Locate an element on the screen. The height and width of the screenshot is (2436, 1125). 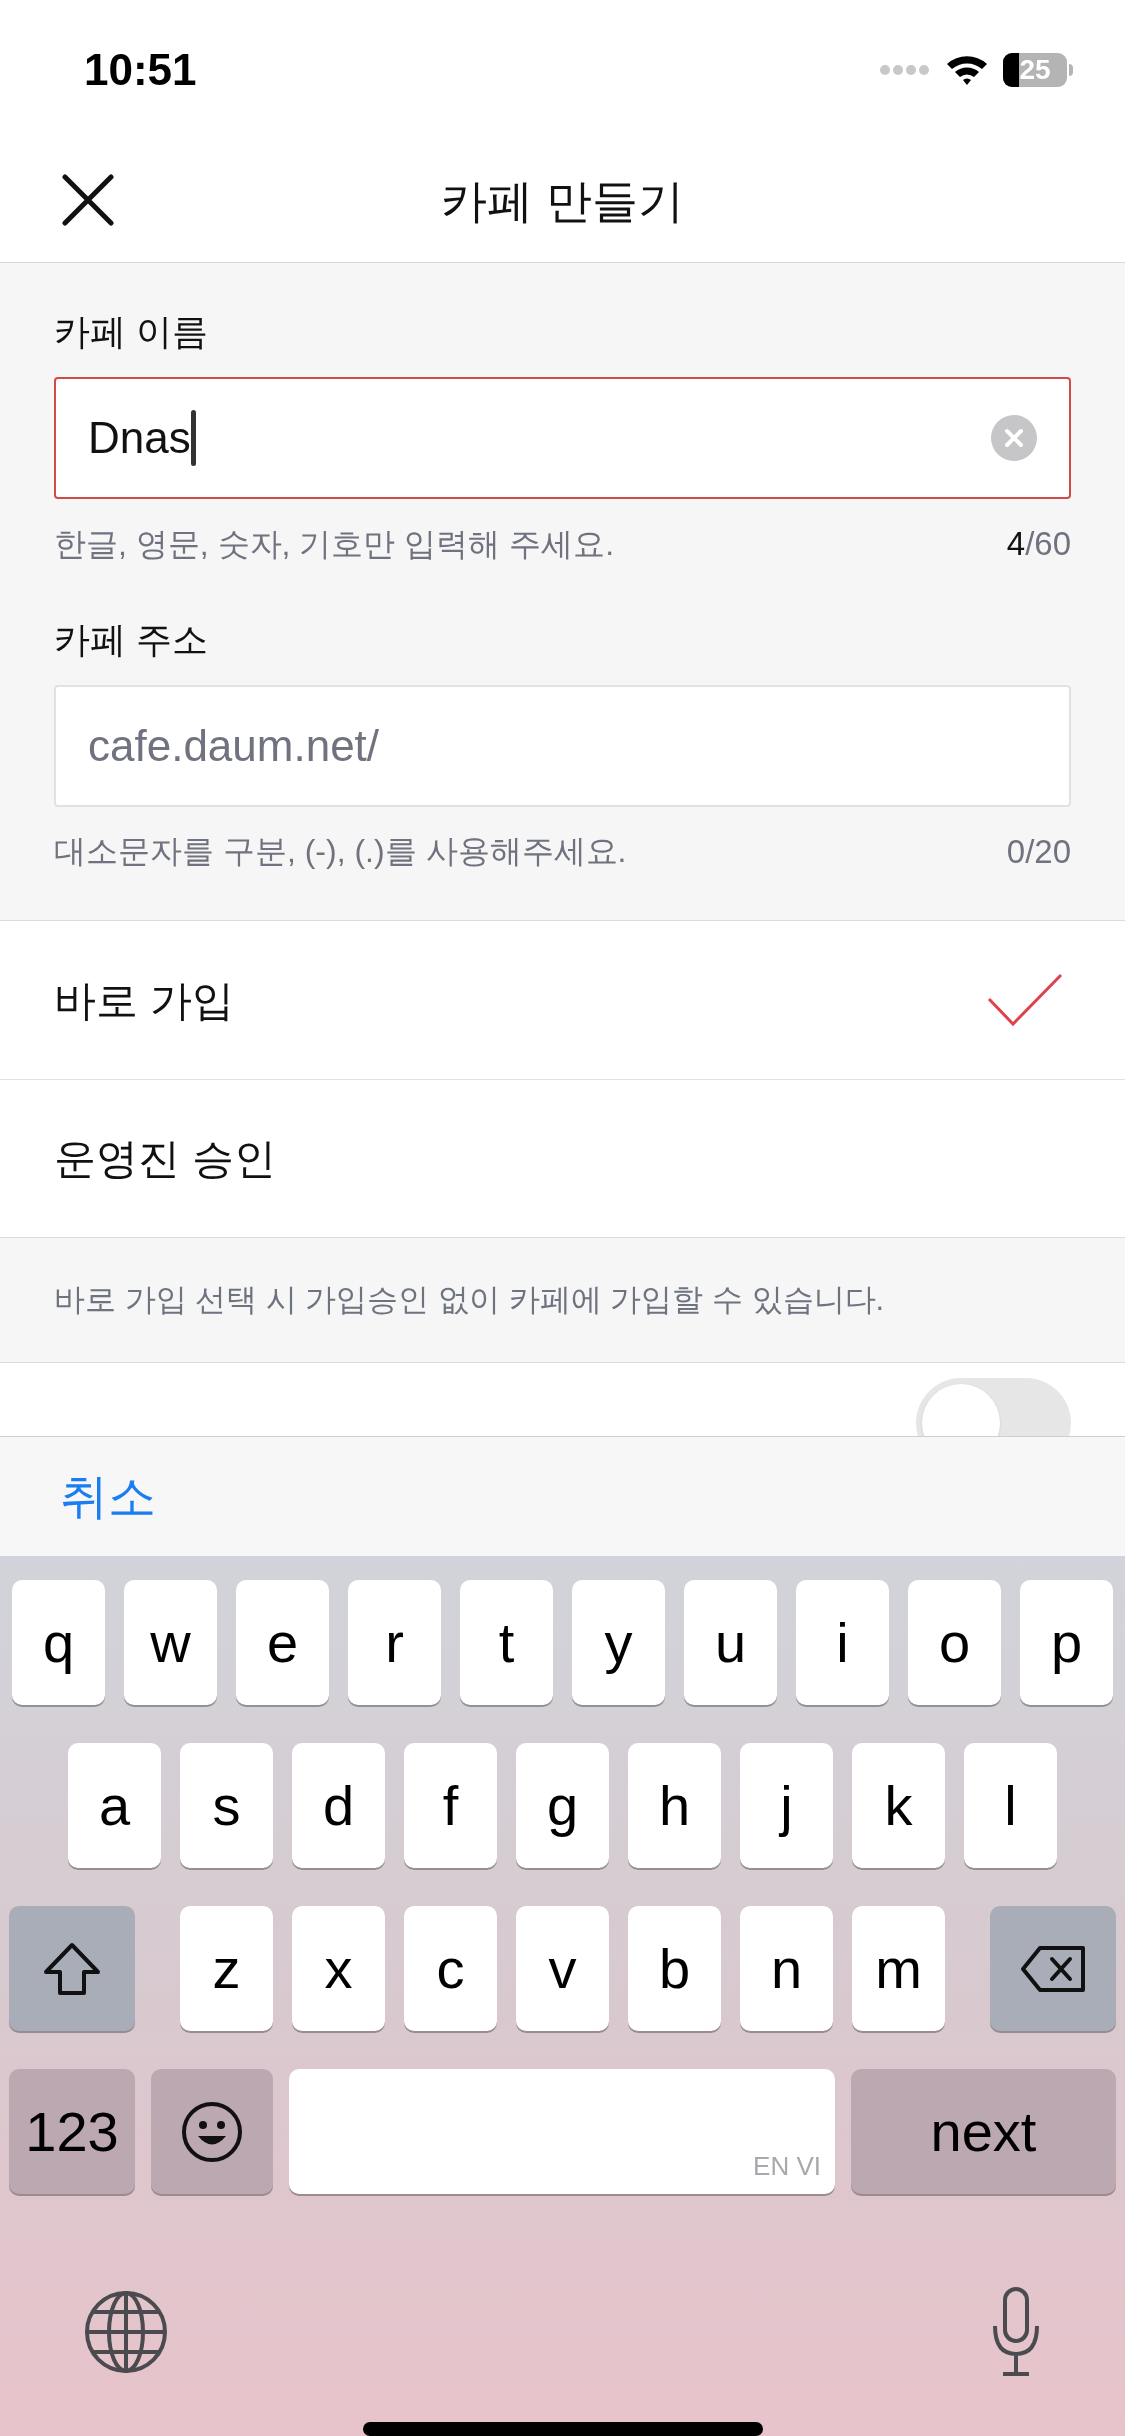
field-label: 카페 이름 is located at coordinates (131, 332).